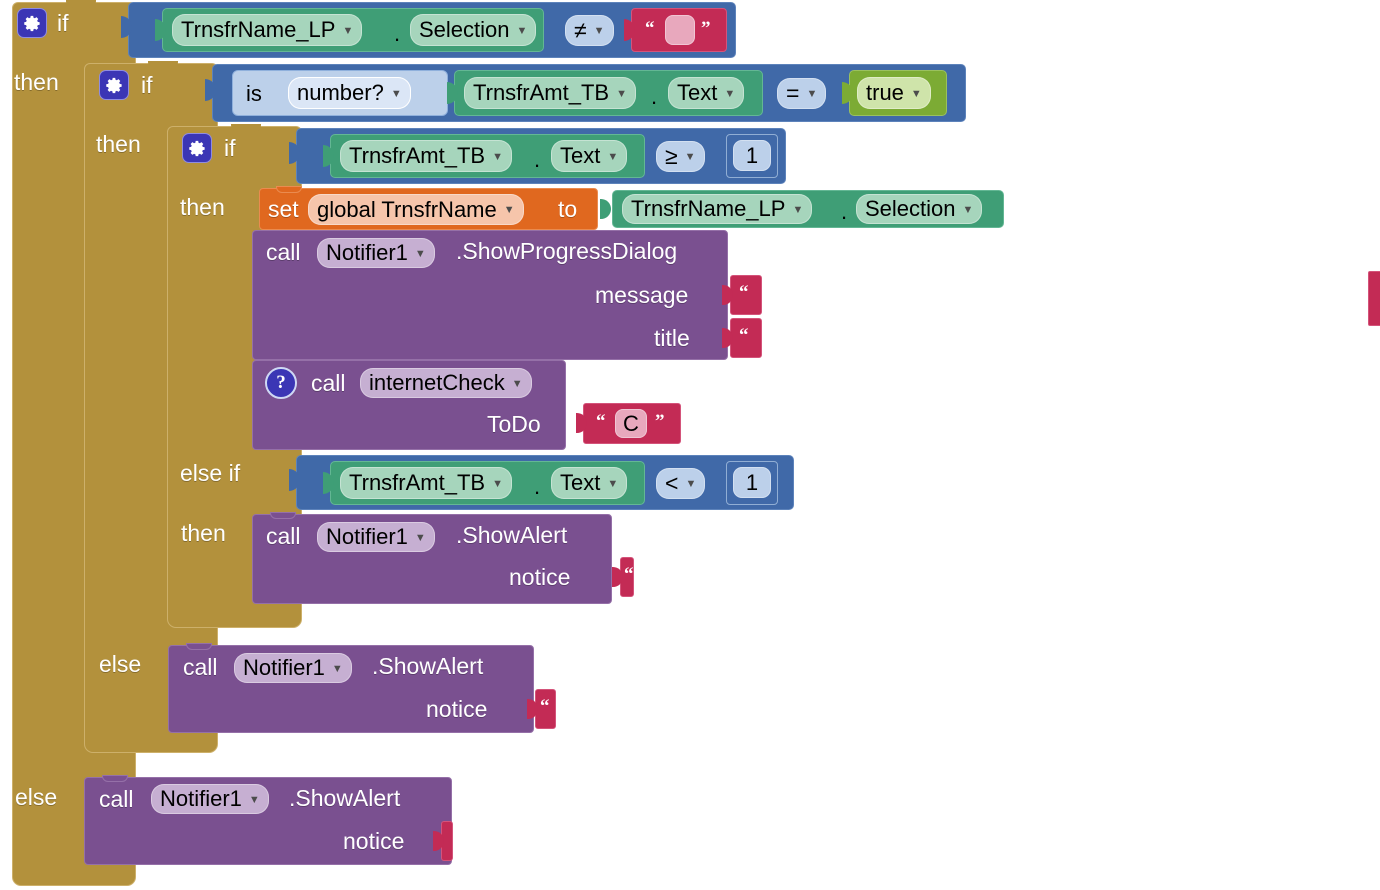 The image size is (1380, 890). What do you see at coordinates (446, 383) in the screenshot?
I see `procedure-dropdown-internetcheck: internetCheck ▼` at bounding box center [446, 383].